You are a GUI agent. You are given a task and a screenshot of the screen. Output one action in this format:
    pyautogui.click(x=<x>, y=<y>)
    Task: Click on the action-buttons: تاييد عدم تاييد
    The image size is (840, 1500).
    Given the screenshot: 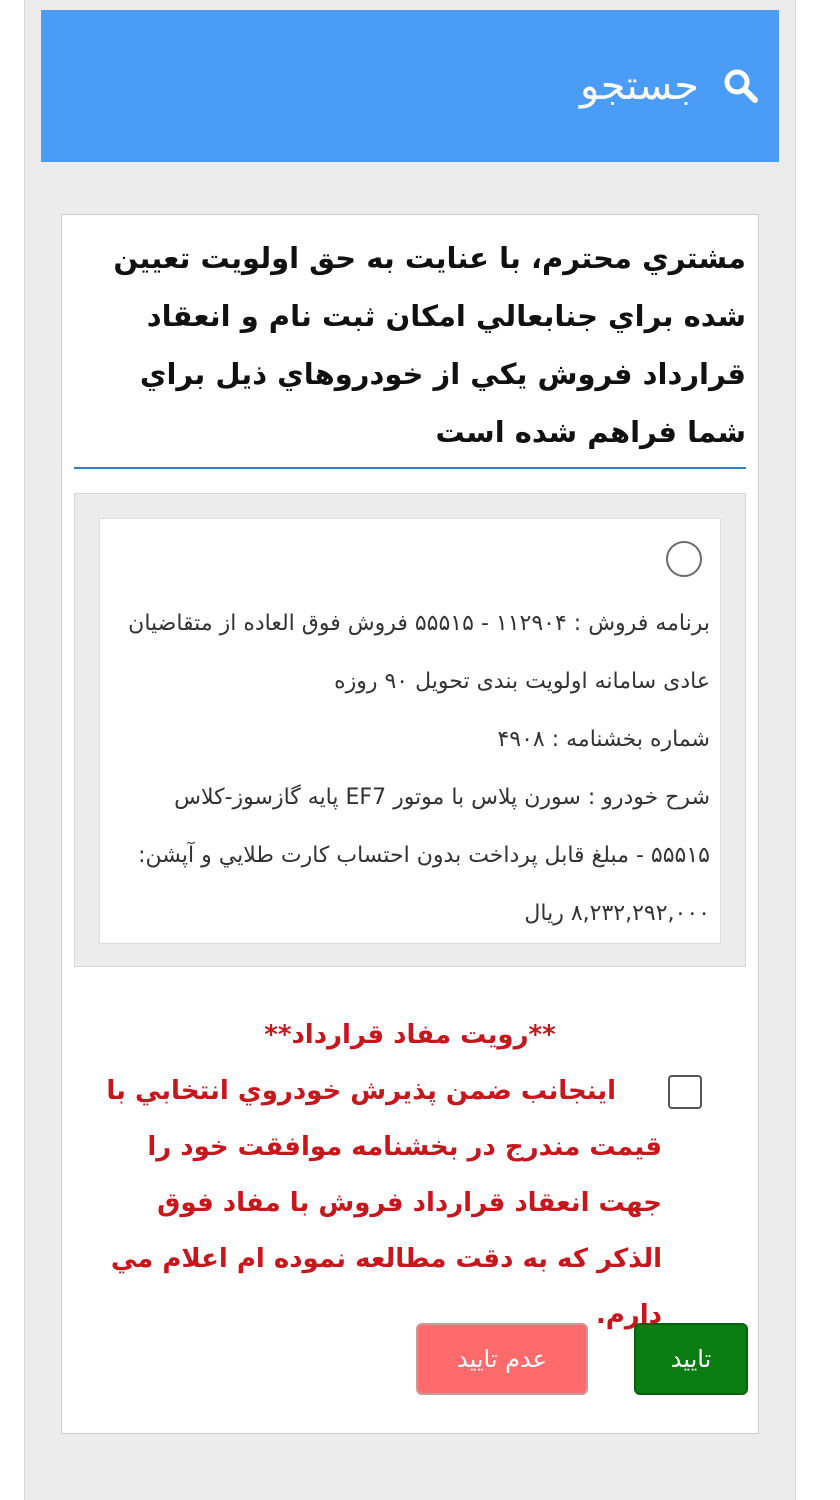 What is the action you would take?
    pyautogui.click(x=410, y=1361)
    